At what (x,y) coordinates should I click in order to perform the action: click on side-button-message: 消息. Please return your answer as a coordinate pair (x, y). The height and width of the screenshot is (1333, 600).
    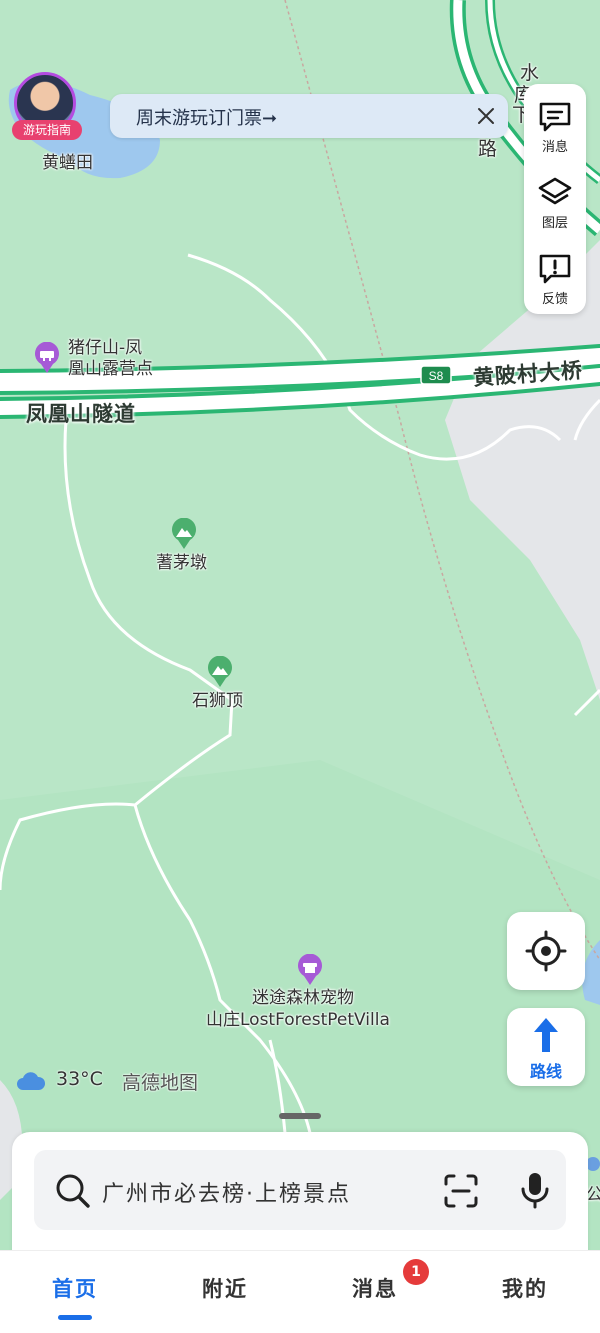
    Looking at the image, I should click on (555, 125).